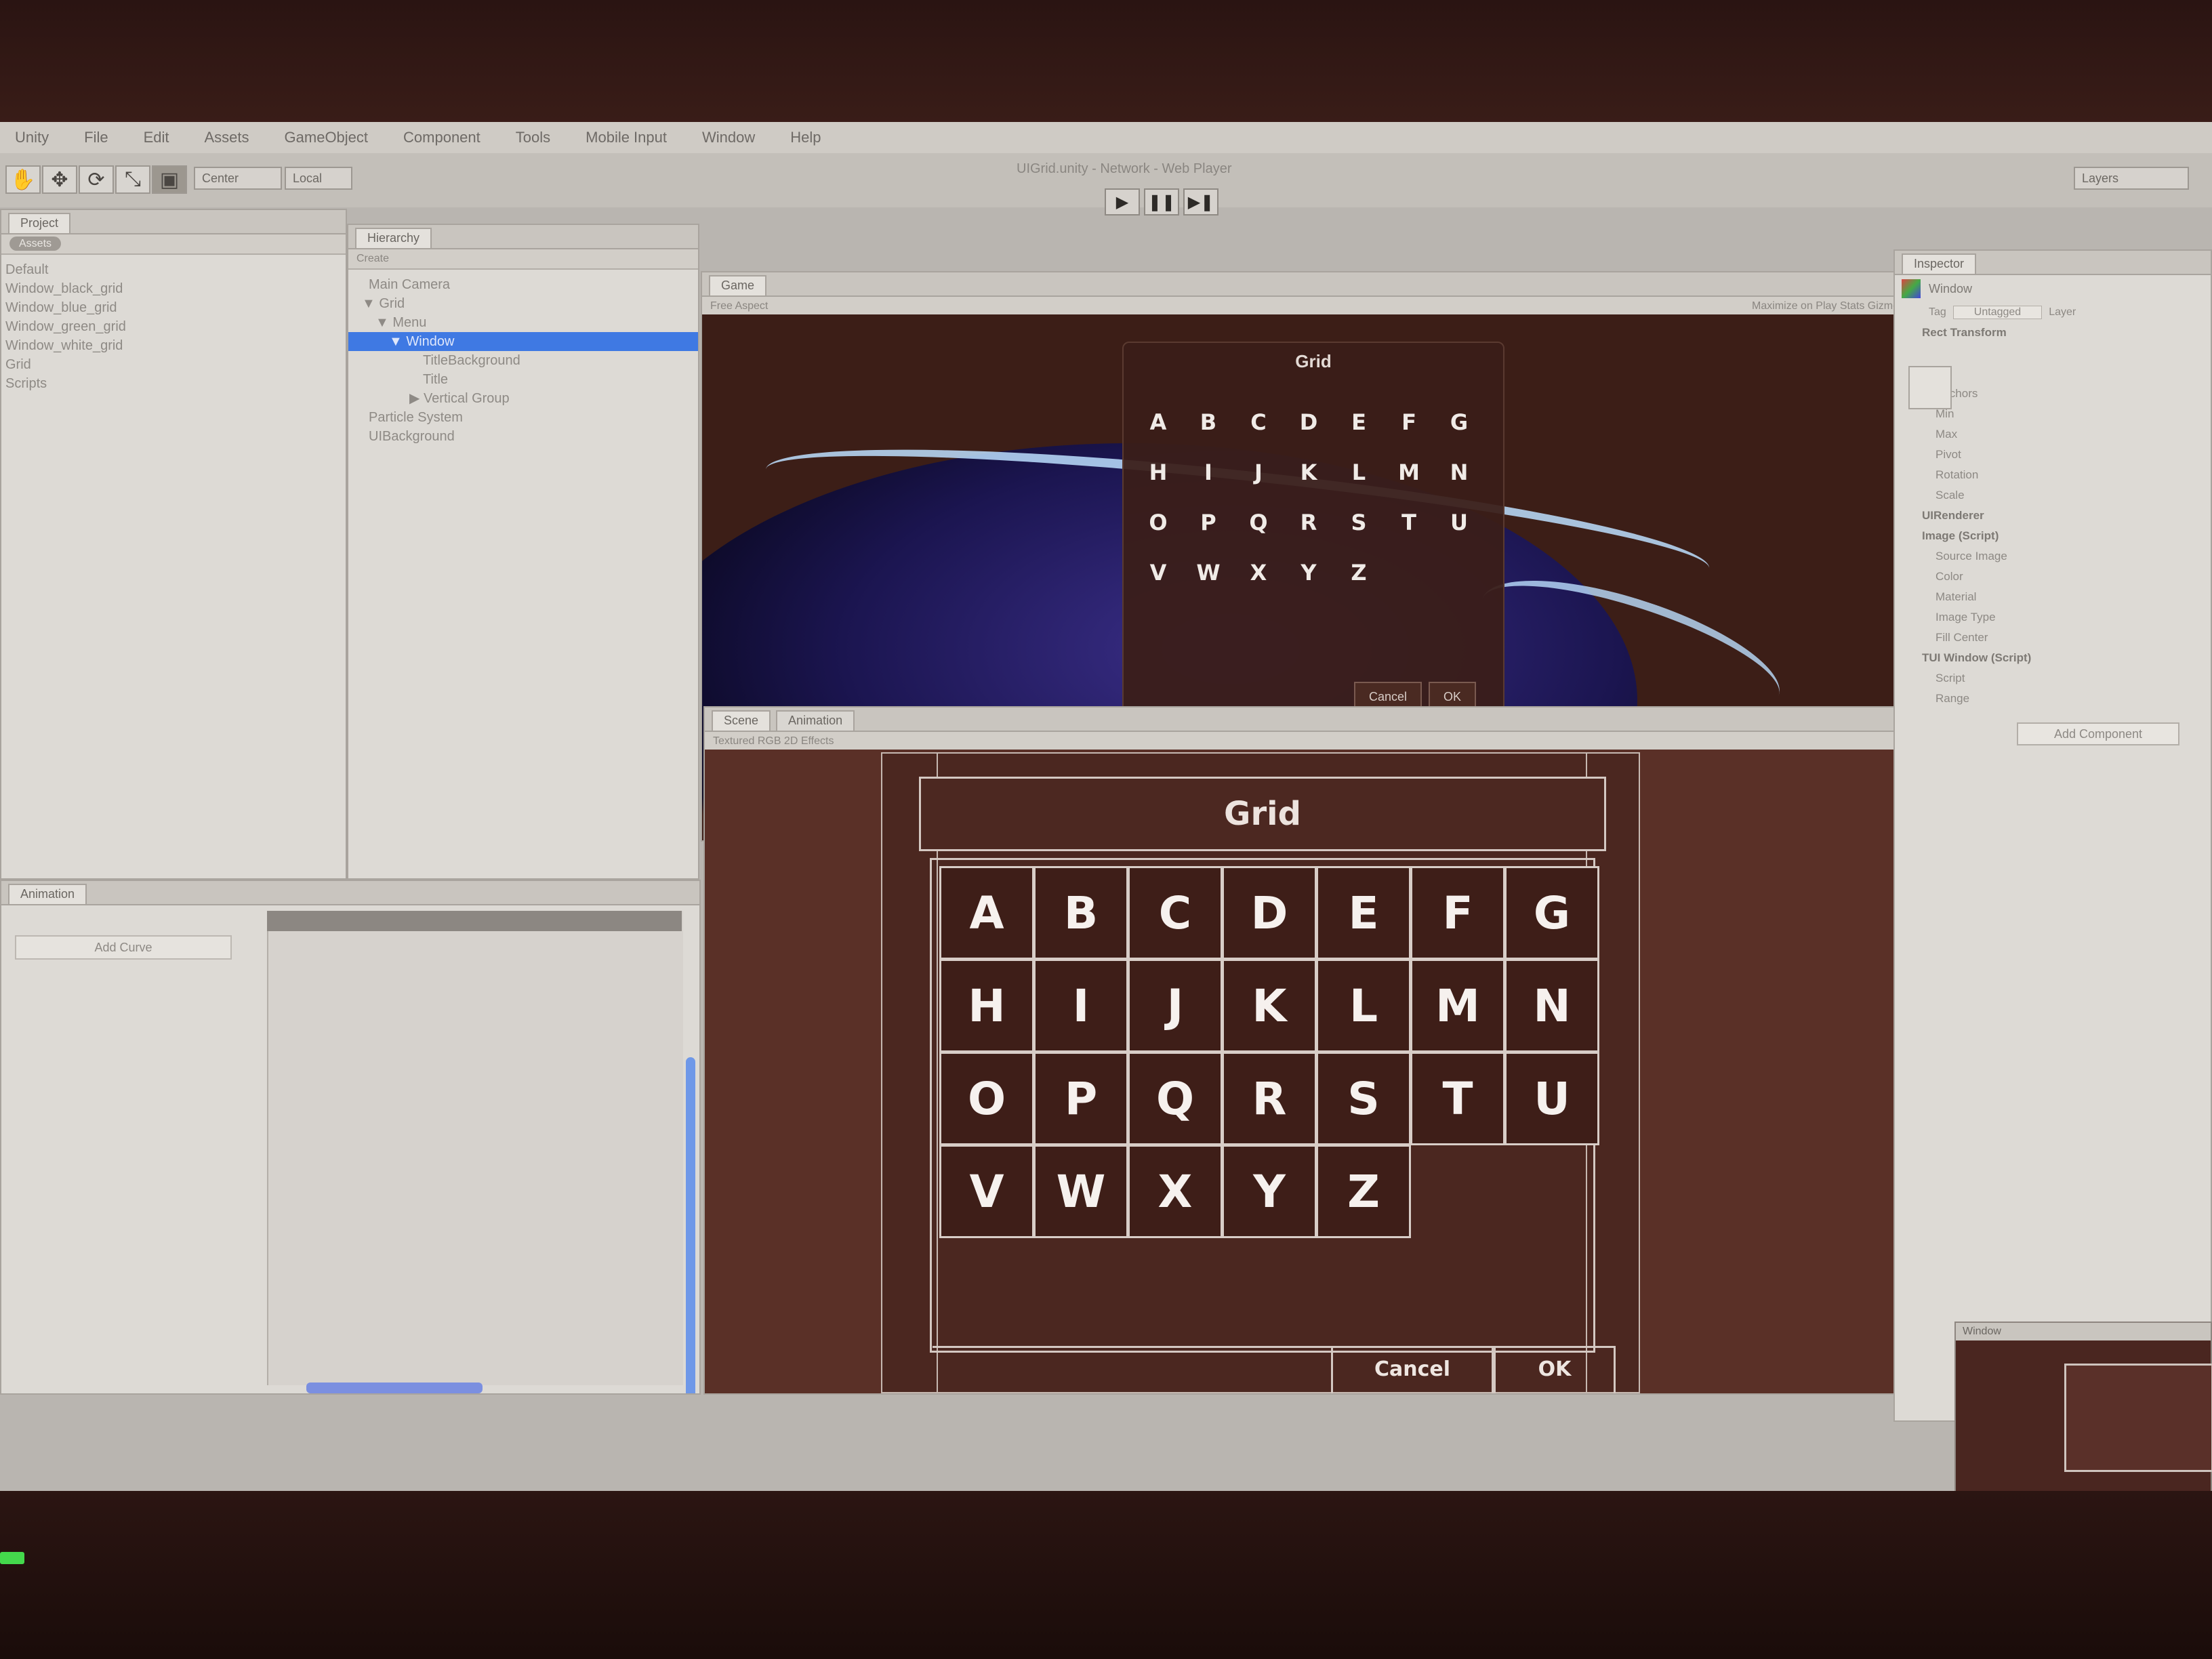  What do you see at coordinates (442, 137) in the screenshot?
I see `menu-component: Component` at bounding box center [442, 137].